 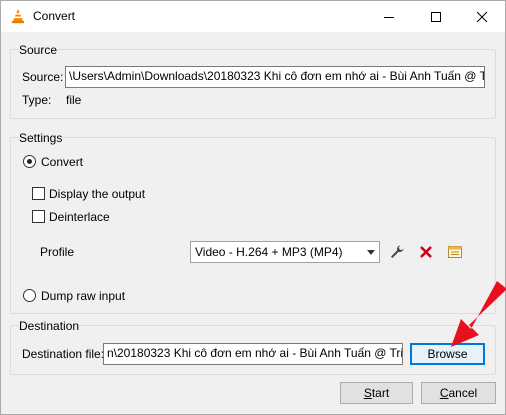 I want to click on minimize-button, so click(x=389, y=16).